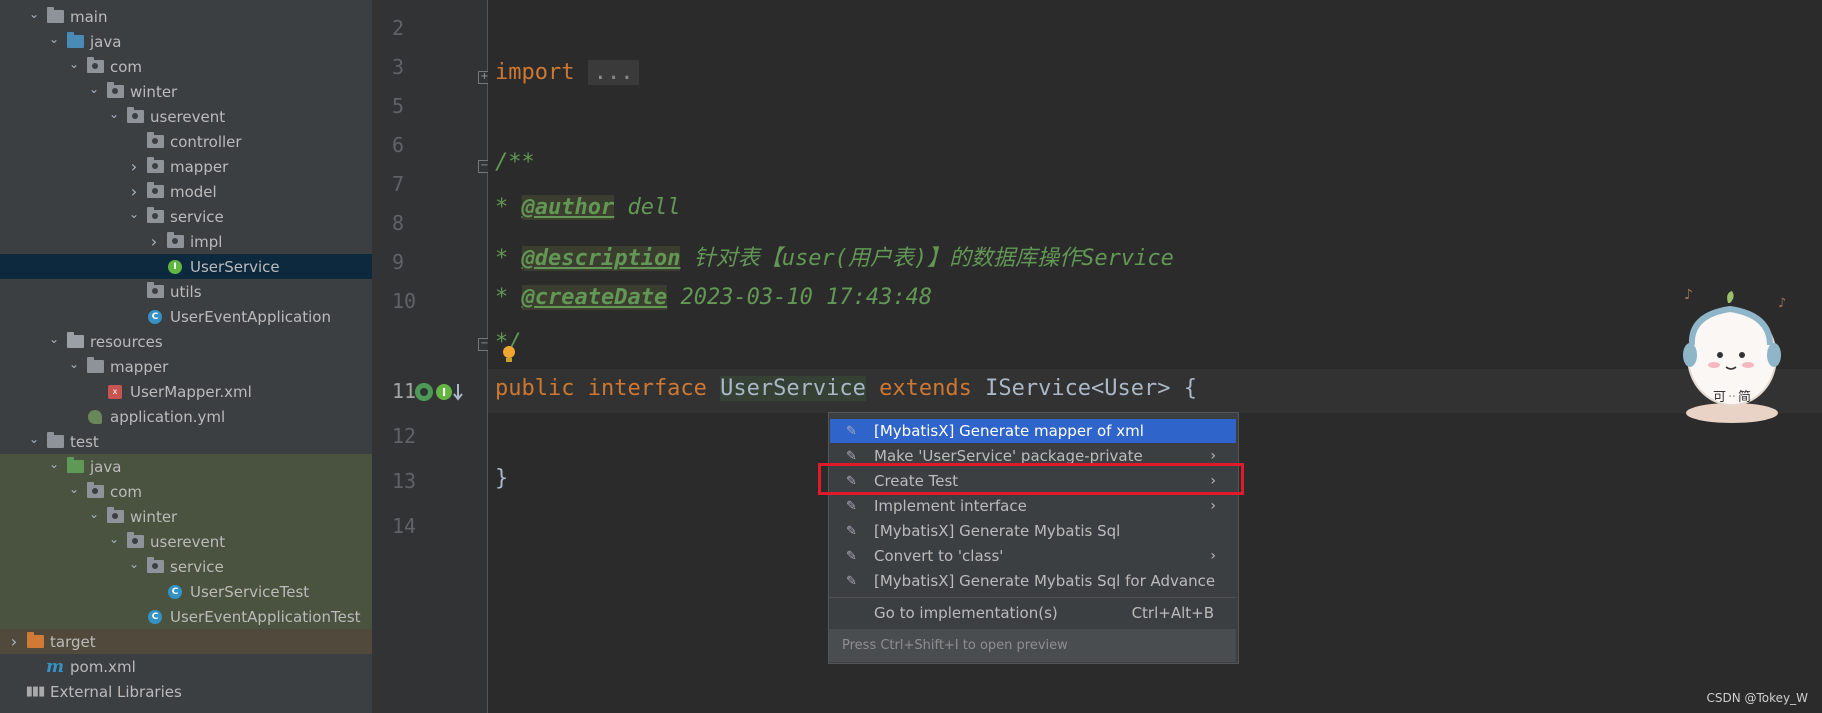 The height and width of the screenshot is (713, 1822). Describe the element at coordinates (404, 481) in the screenshot. I see `line-number: 13` at that location.